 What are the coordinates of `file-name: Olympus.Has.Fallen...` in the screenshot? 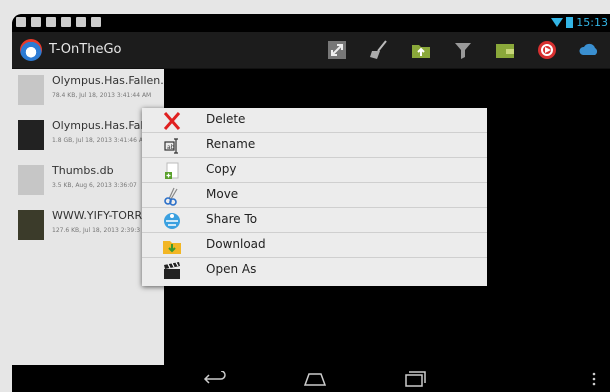 It's located at (108, 80).